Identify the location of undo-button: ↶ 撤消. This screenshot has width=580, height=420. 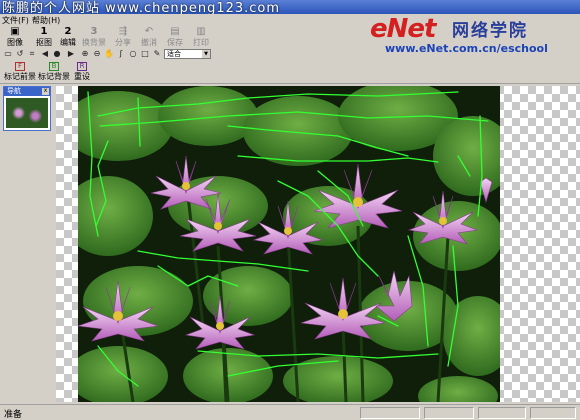
(149, 37).